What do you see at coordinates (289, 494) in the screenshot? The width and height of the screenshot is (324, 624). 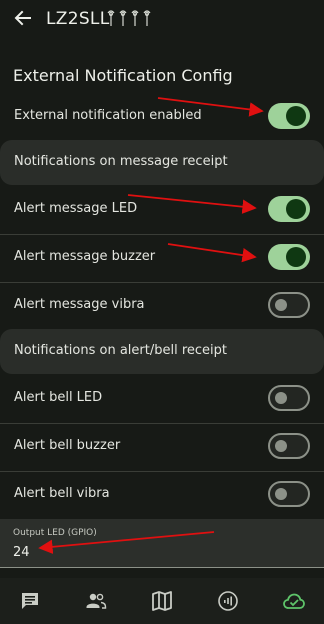 I see `alert-bell-vibra-switch` at bounding box center [289, 494].